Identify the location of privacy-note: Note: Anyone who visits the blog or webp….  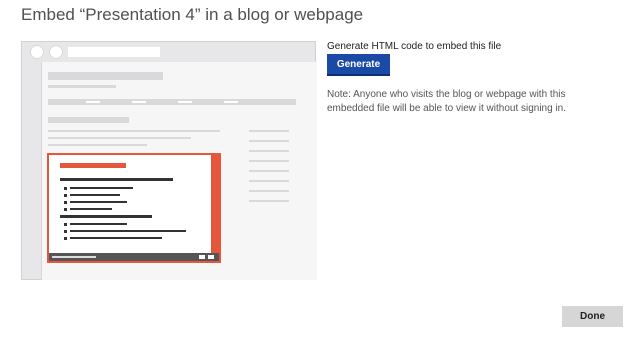
(447, 101).